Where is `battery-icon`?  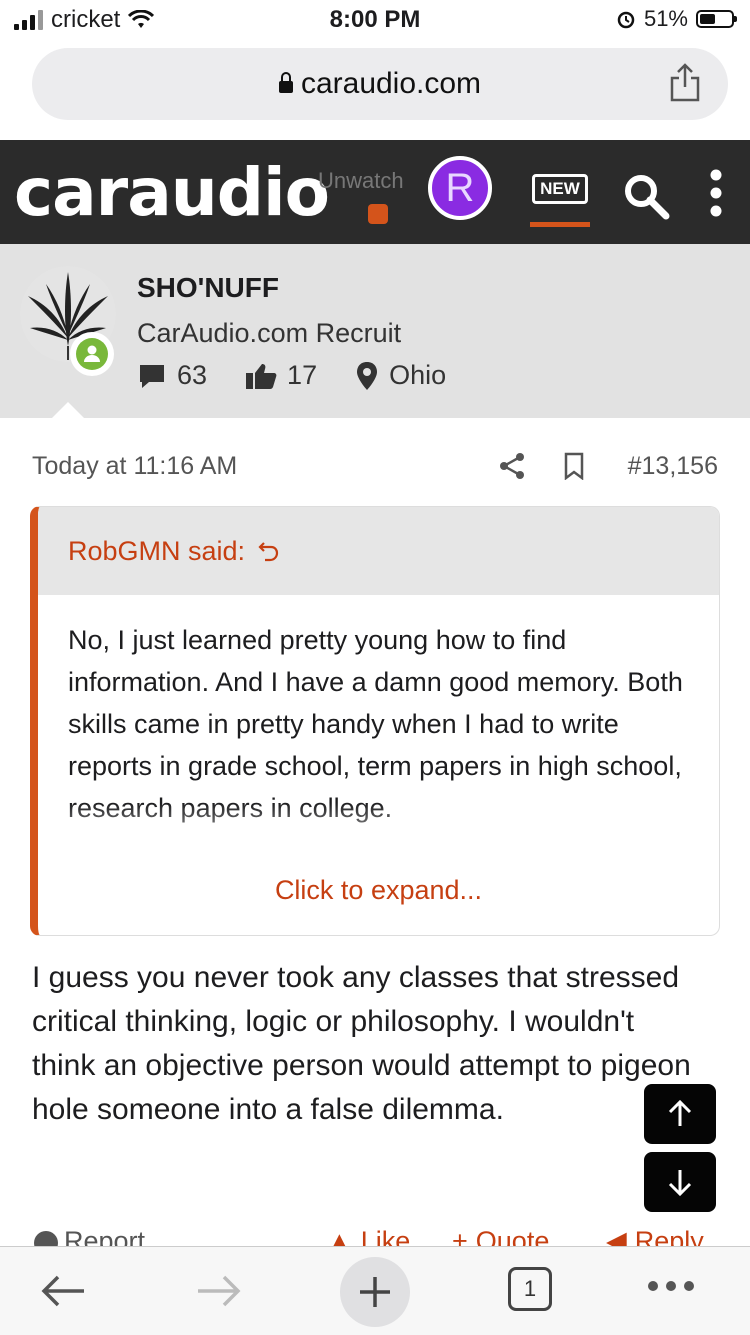 battery-icon is located at coordinates (716, 19).